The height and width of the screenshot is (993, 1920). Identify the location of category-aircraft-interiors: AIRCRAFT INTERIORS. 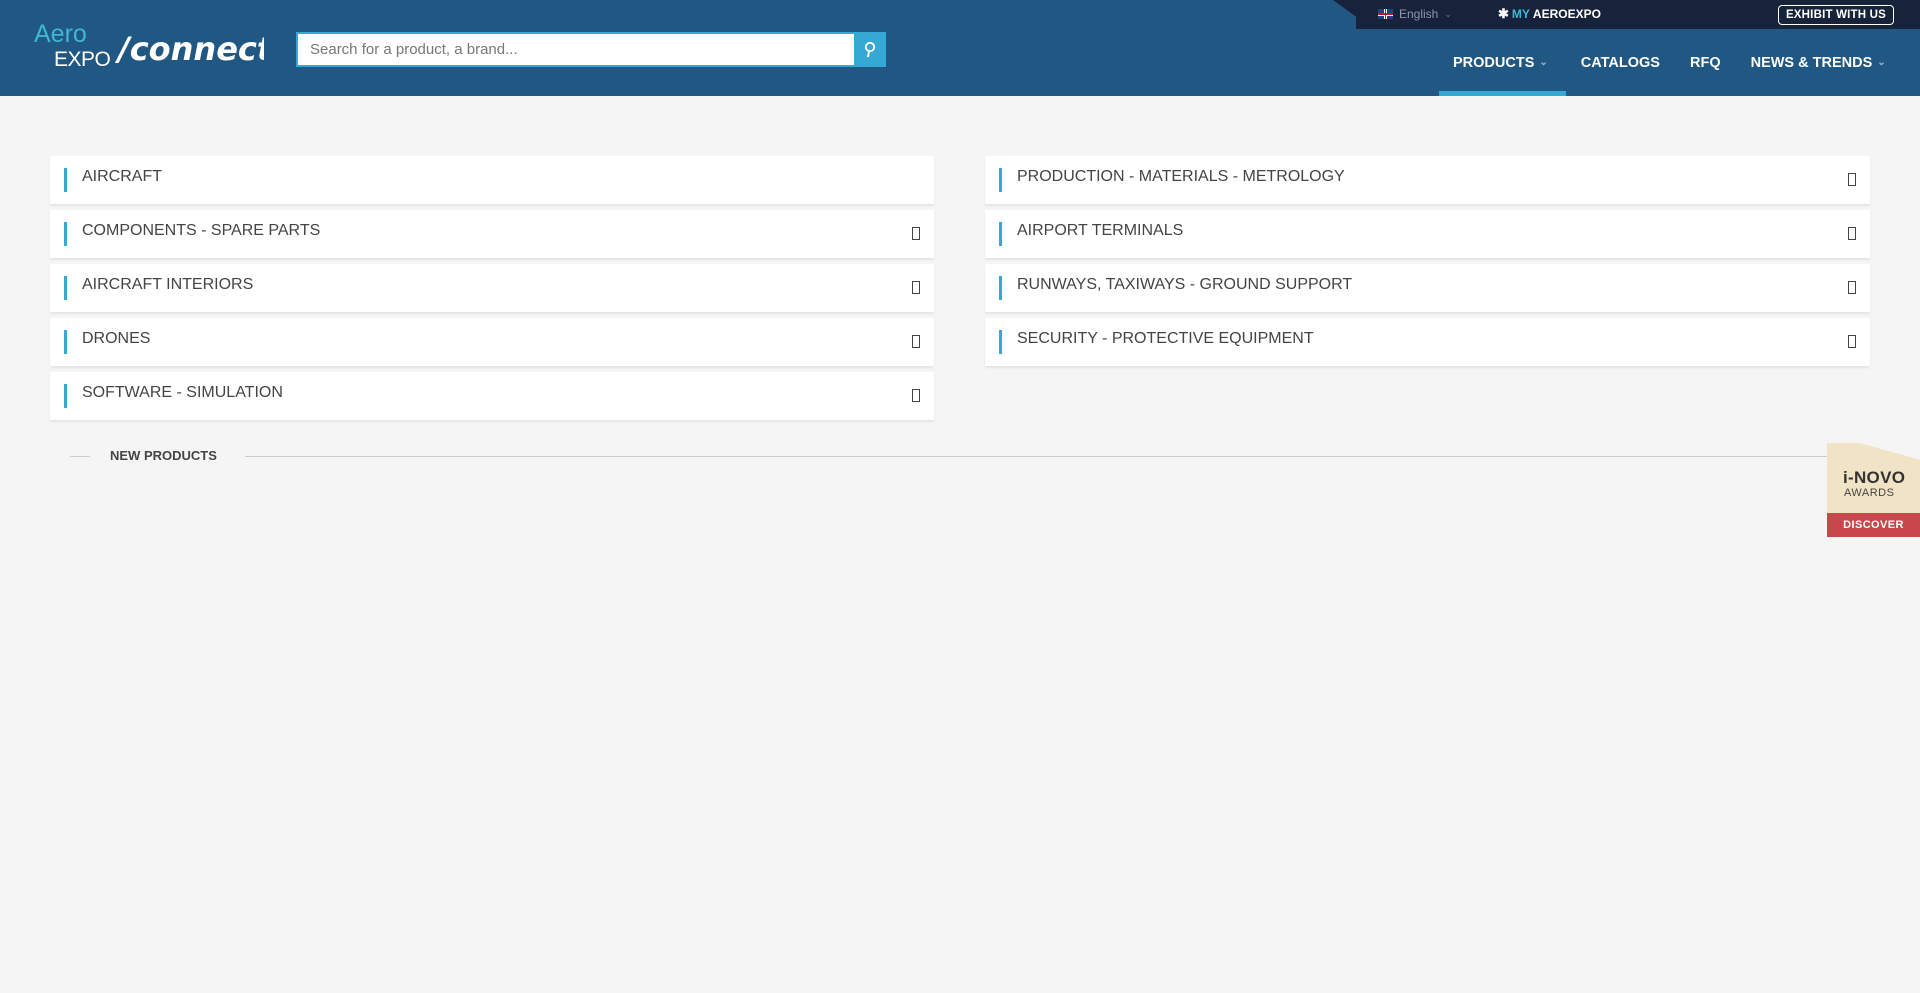
(492, 288).